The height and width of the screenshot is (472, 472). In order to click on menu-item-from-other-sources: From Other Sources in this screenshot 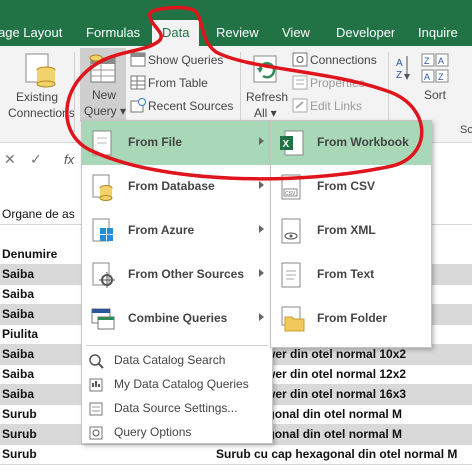, I will do `click(177, 275)`.